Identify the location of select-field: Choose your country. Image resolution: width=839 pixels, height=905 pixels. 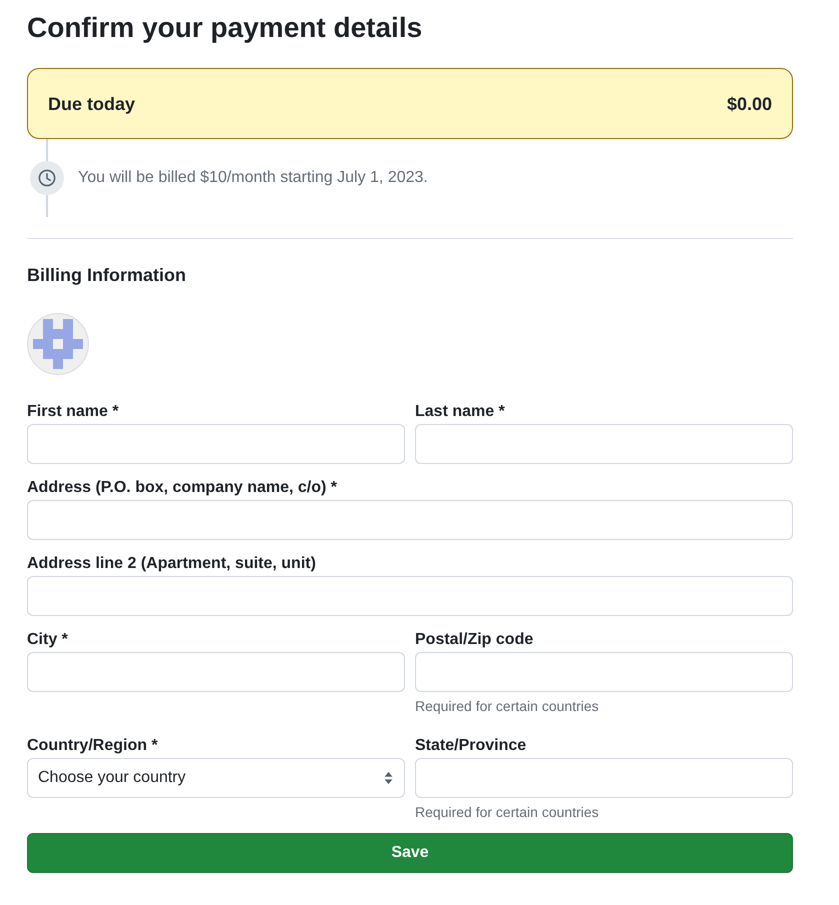
(216, 778).